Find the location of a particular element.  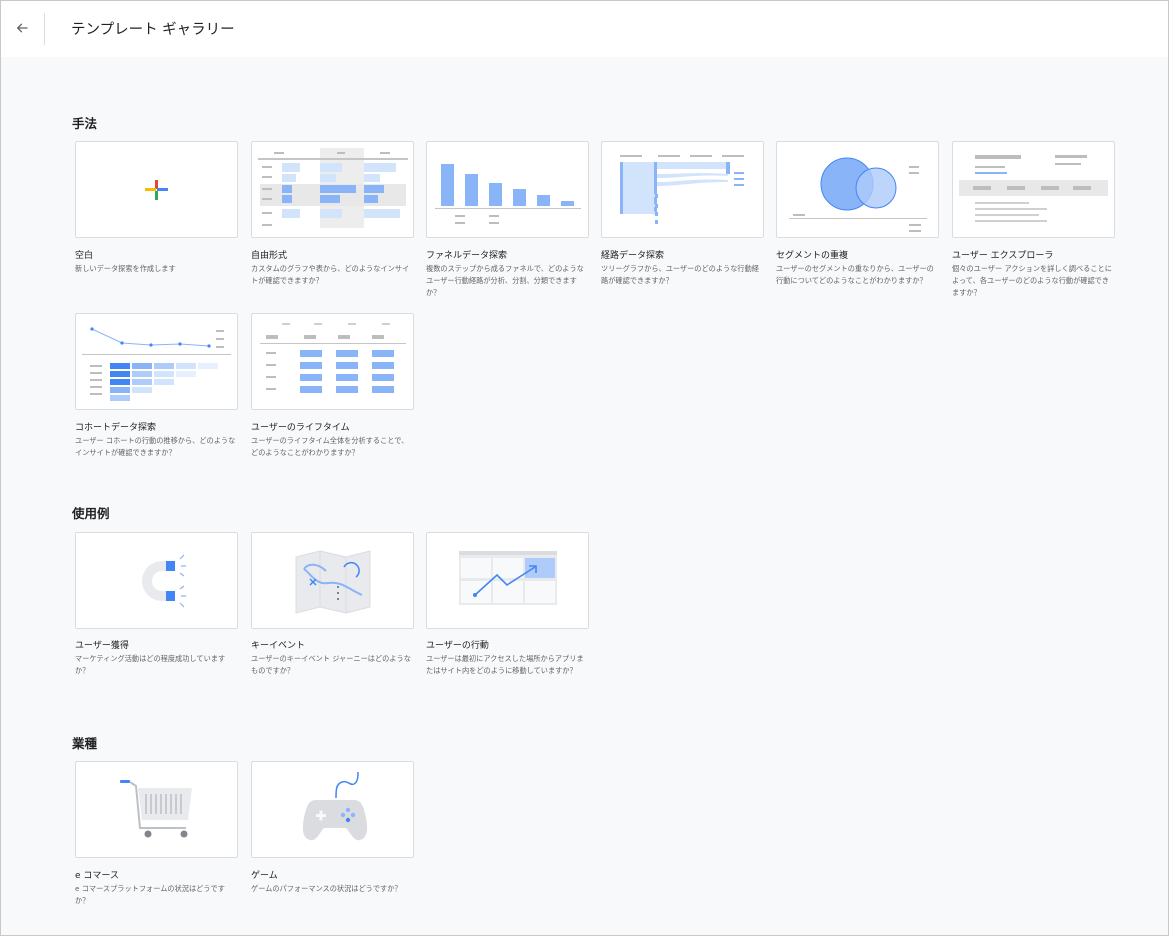

template-card-segment-overlap is located at coordinates (857, 189).